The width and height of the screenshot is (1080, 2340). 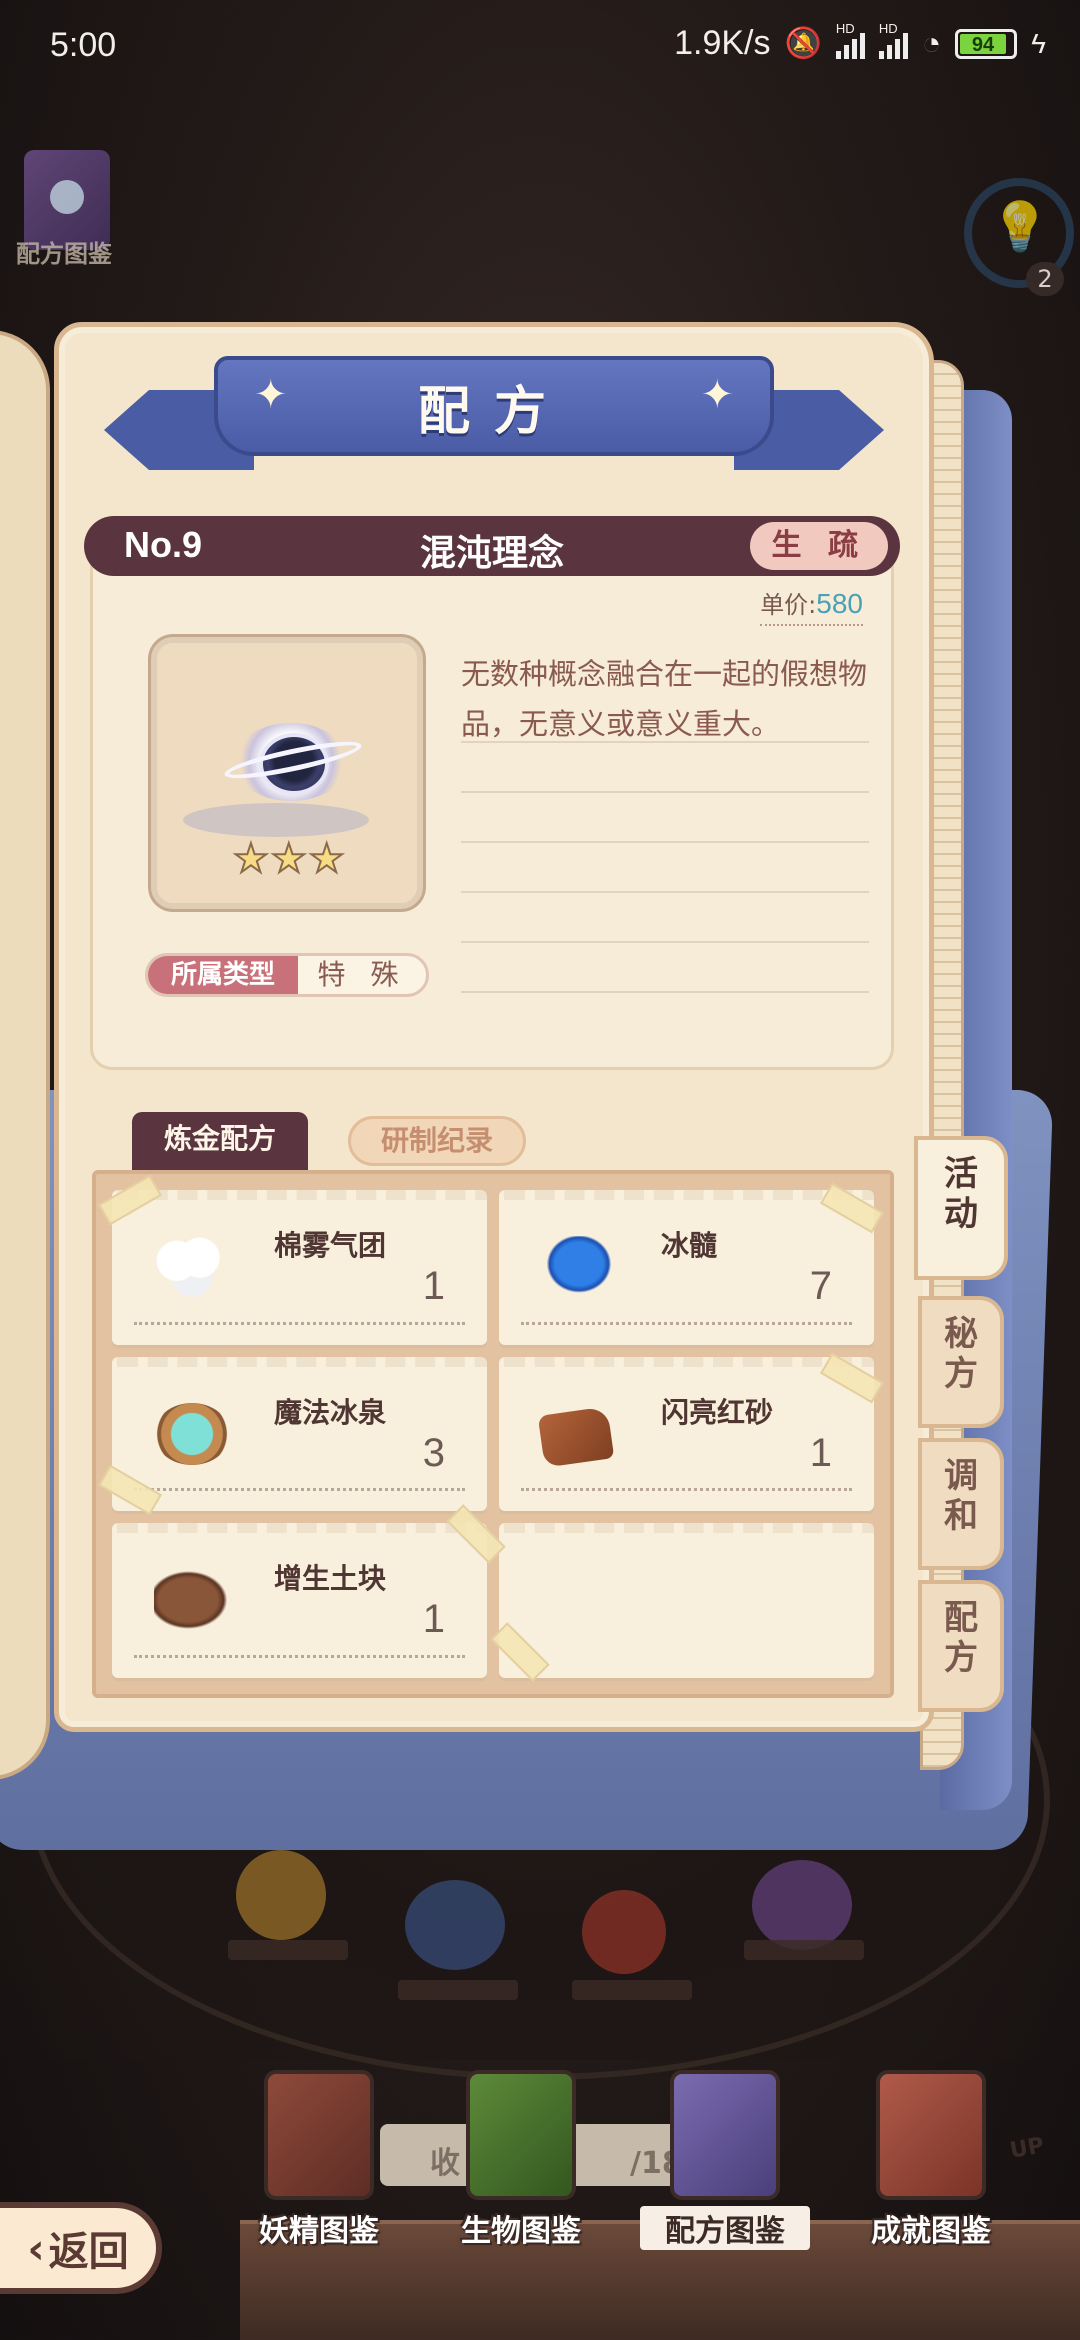 What do you see at coordinates (330, 1412) in the screenshot?
I see `ingredient-name: 魔法冰泉` at bounding box center [330, 1412].